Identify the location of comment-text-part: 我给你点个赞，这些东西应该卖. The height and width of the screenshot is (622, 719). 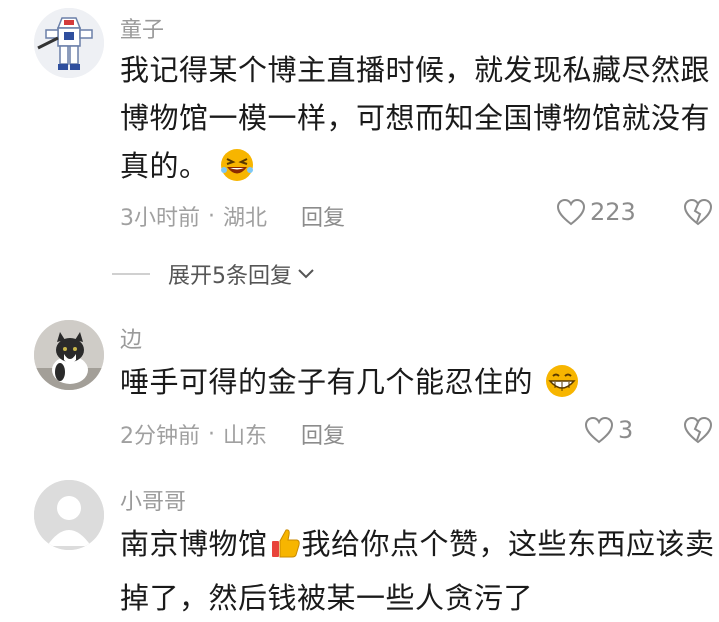
(508, 544).